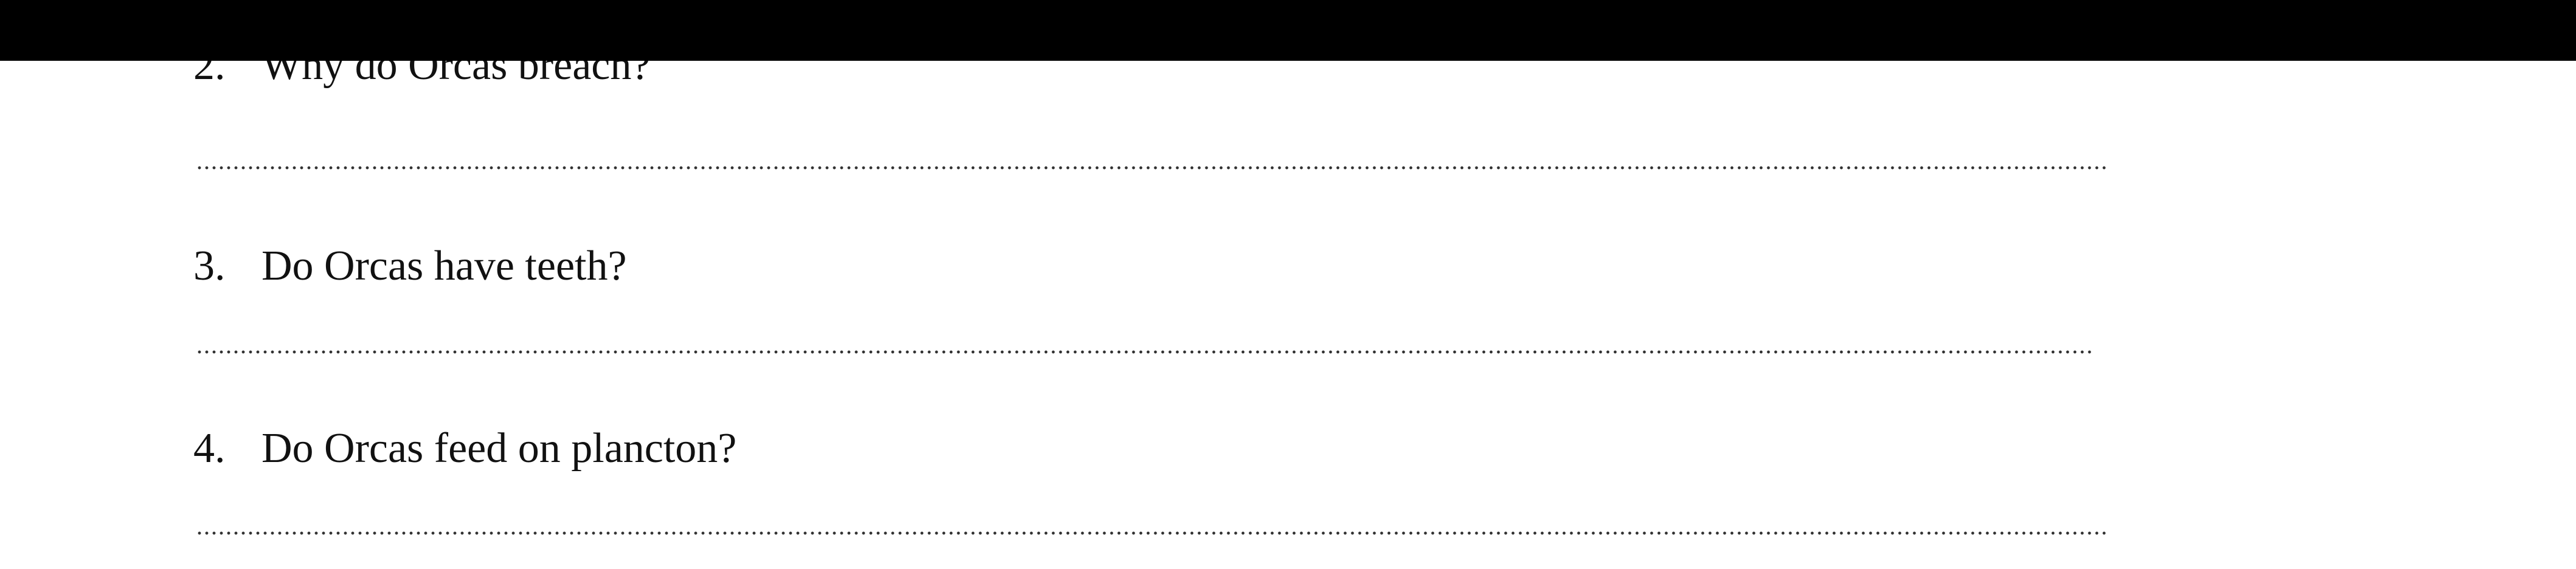 The width and height of the screenshot is (2576, 569). What do you see at coordinates (444, 266) in the screenshot?
I see `question-text: Do Orcas have teeth?` at bounding box center [444, 266].